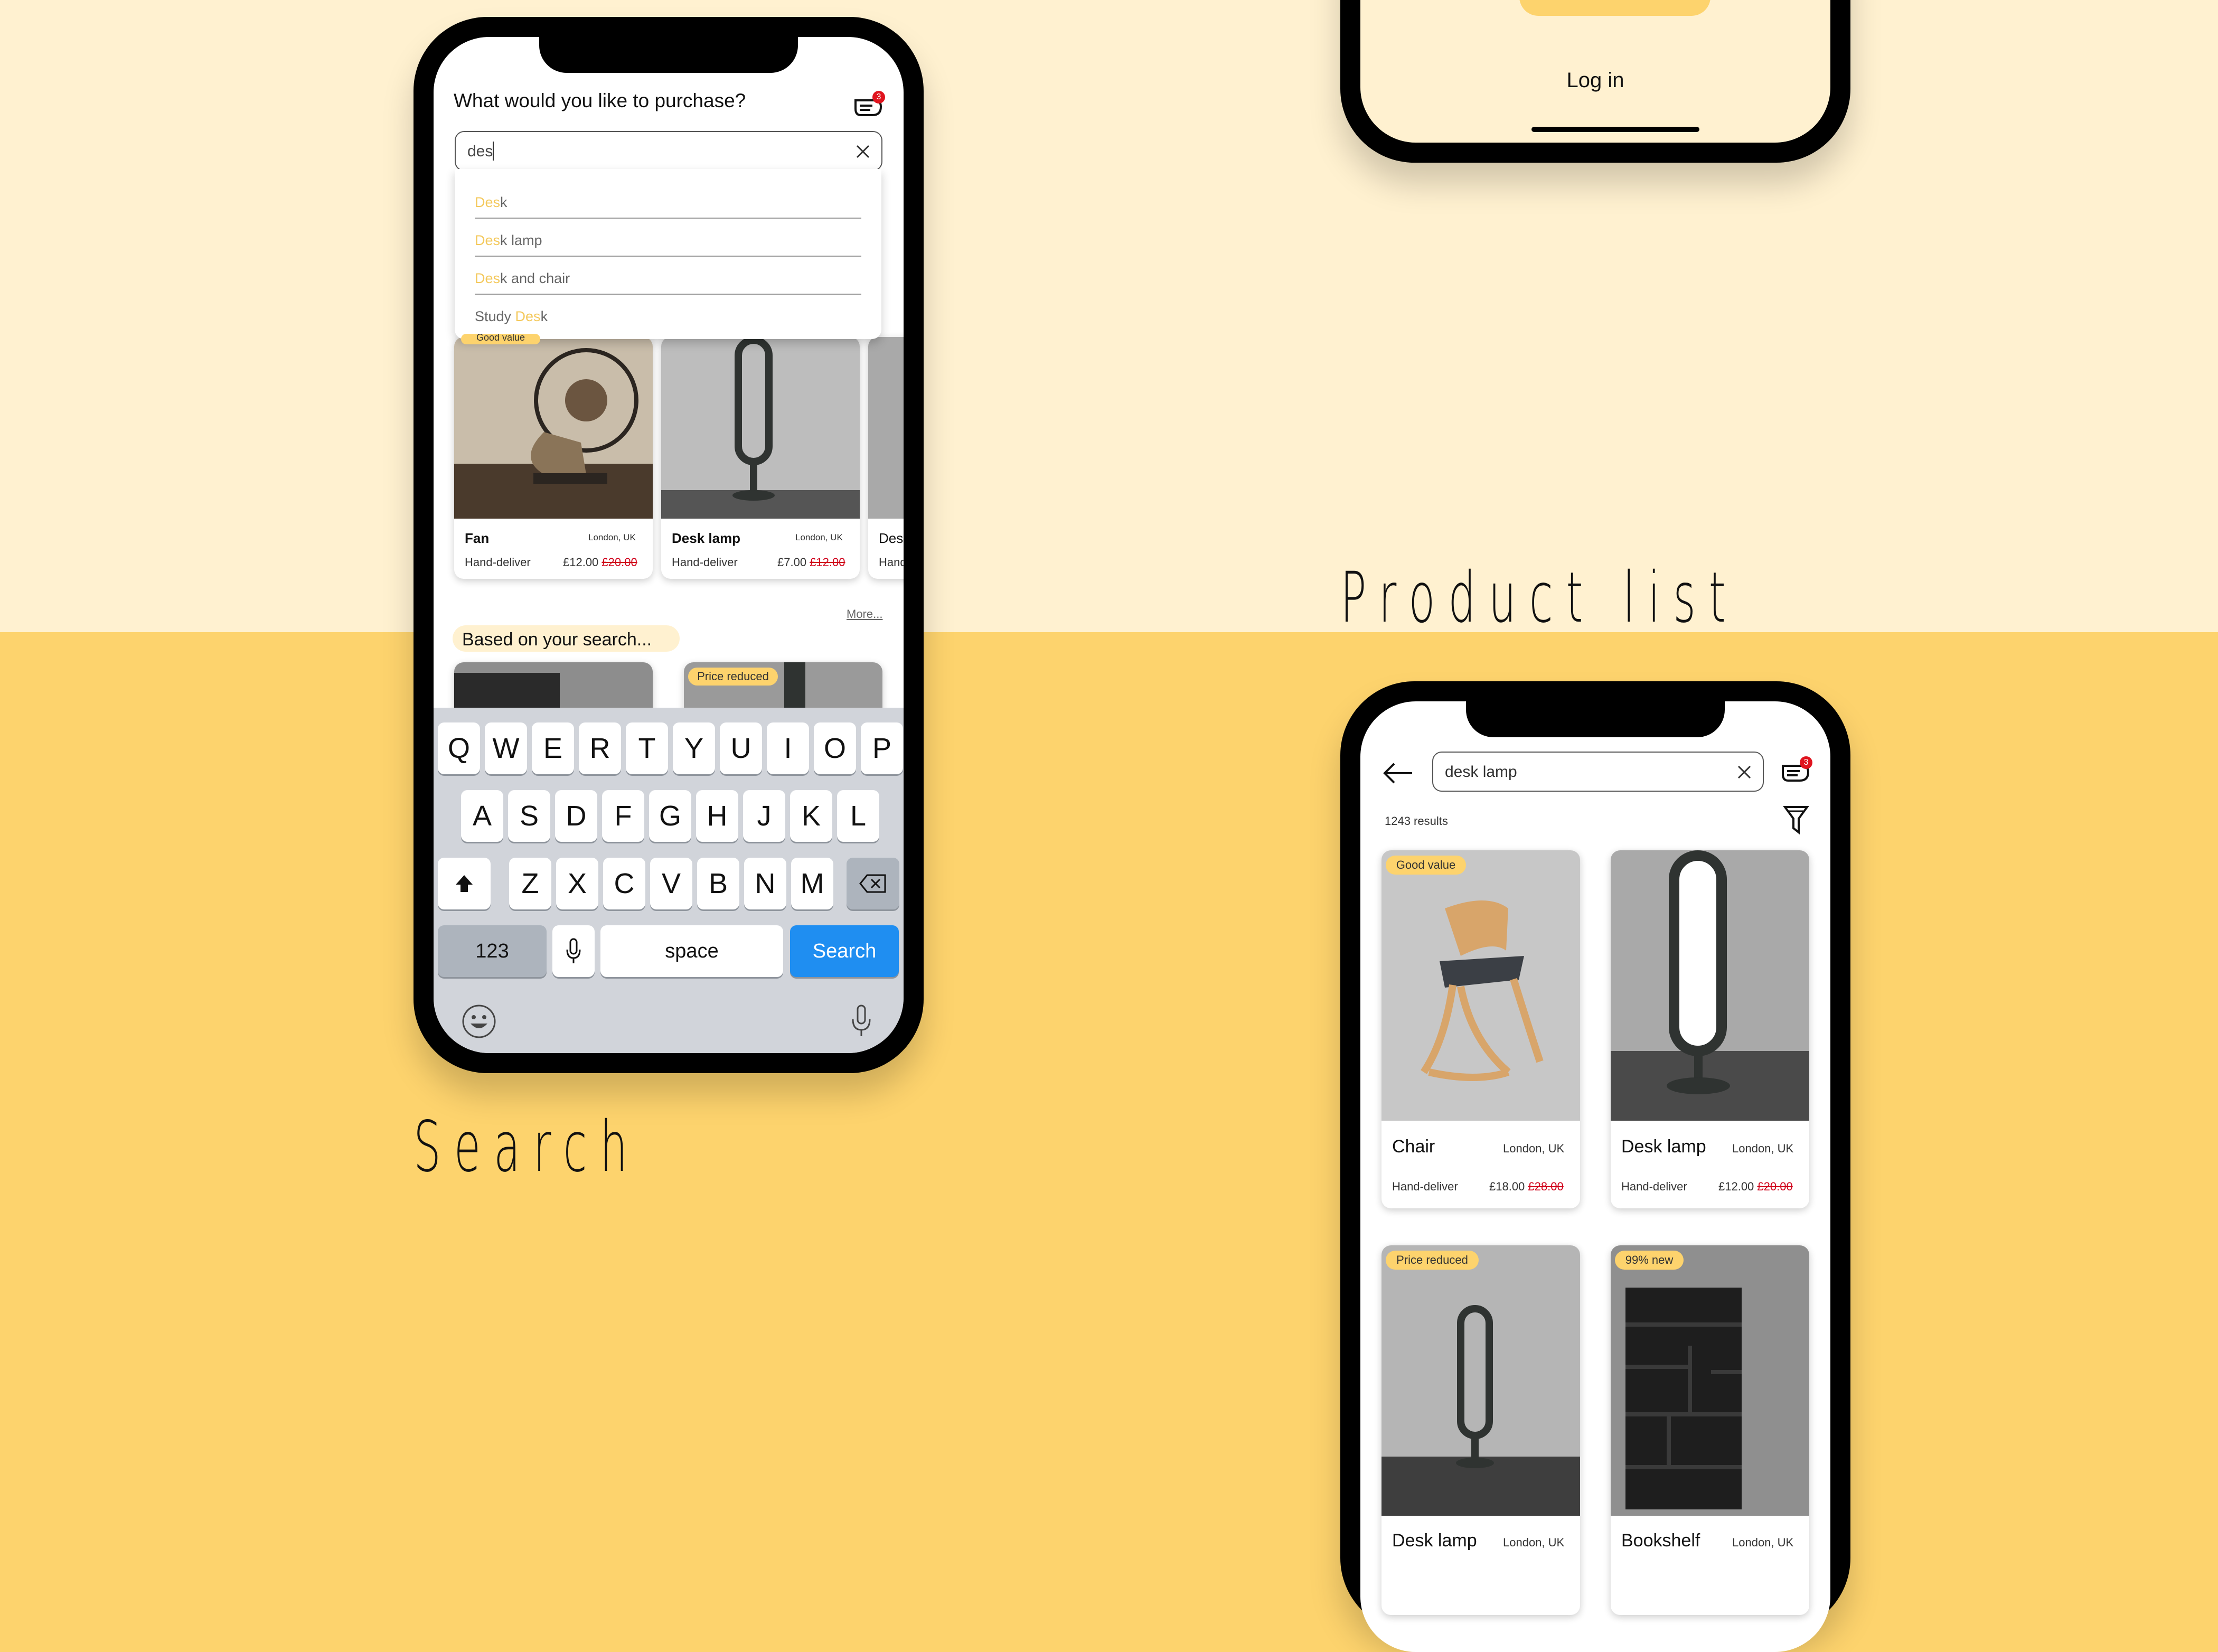  I want to click on product-card: 99% new Bookshelf London, UK, so click(1710, 1430).